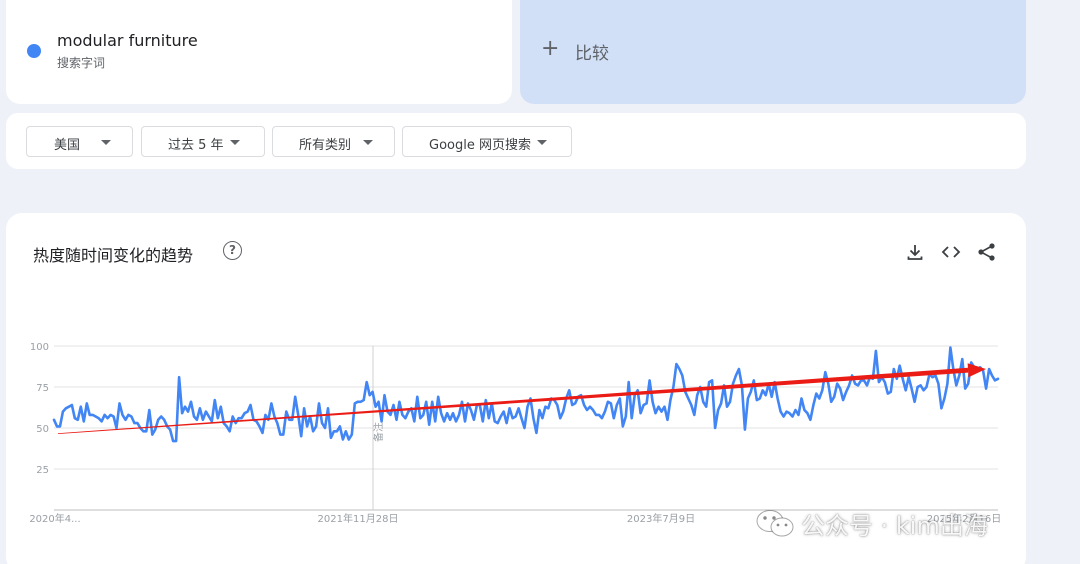 This screenshot has width=1080, height=564. What do you see at coordinates (42, 388) in the screenshot?
I see `y-tick-label: 75` at bounding box center [42, 388].